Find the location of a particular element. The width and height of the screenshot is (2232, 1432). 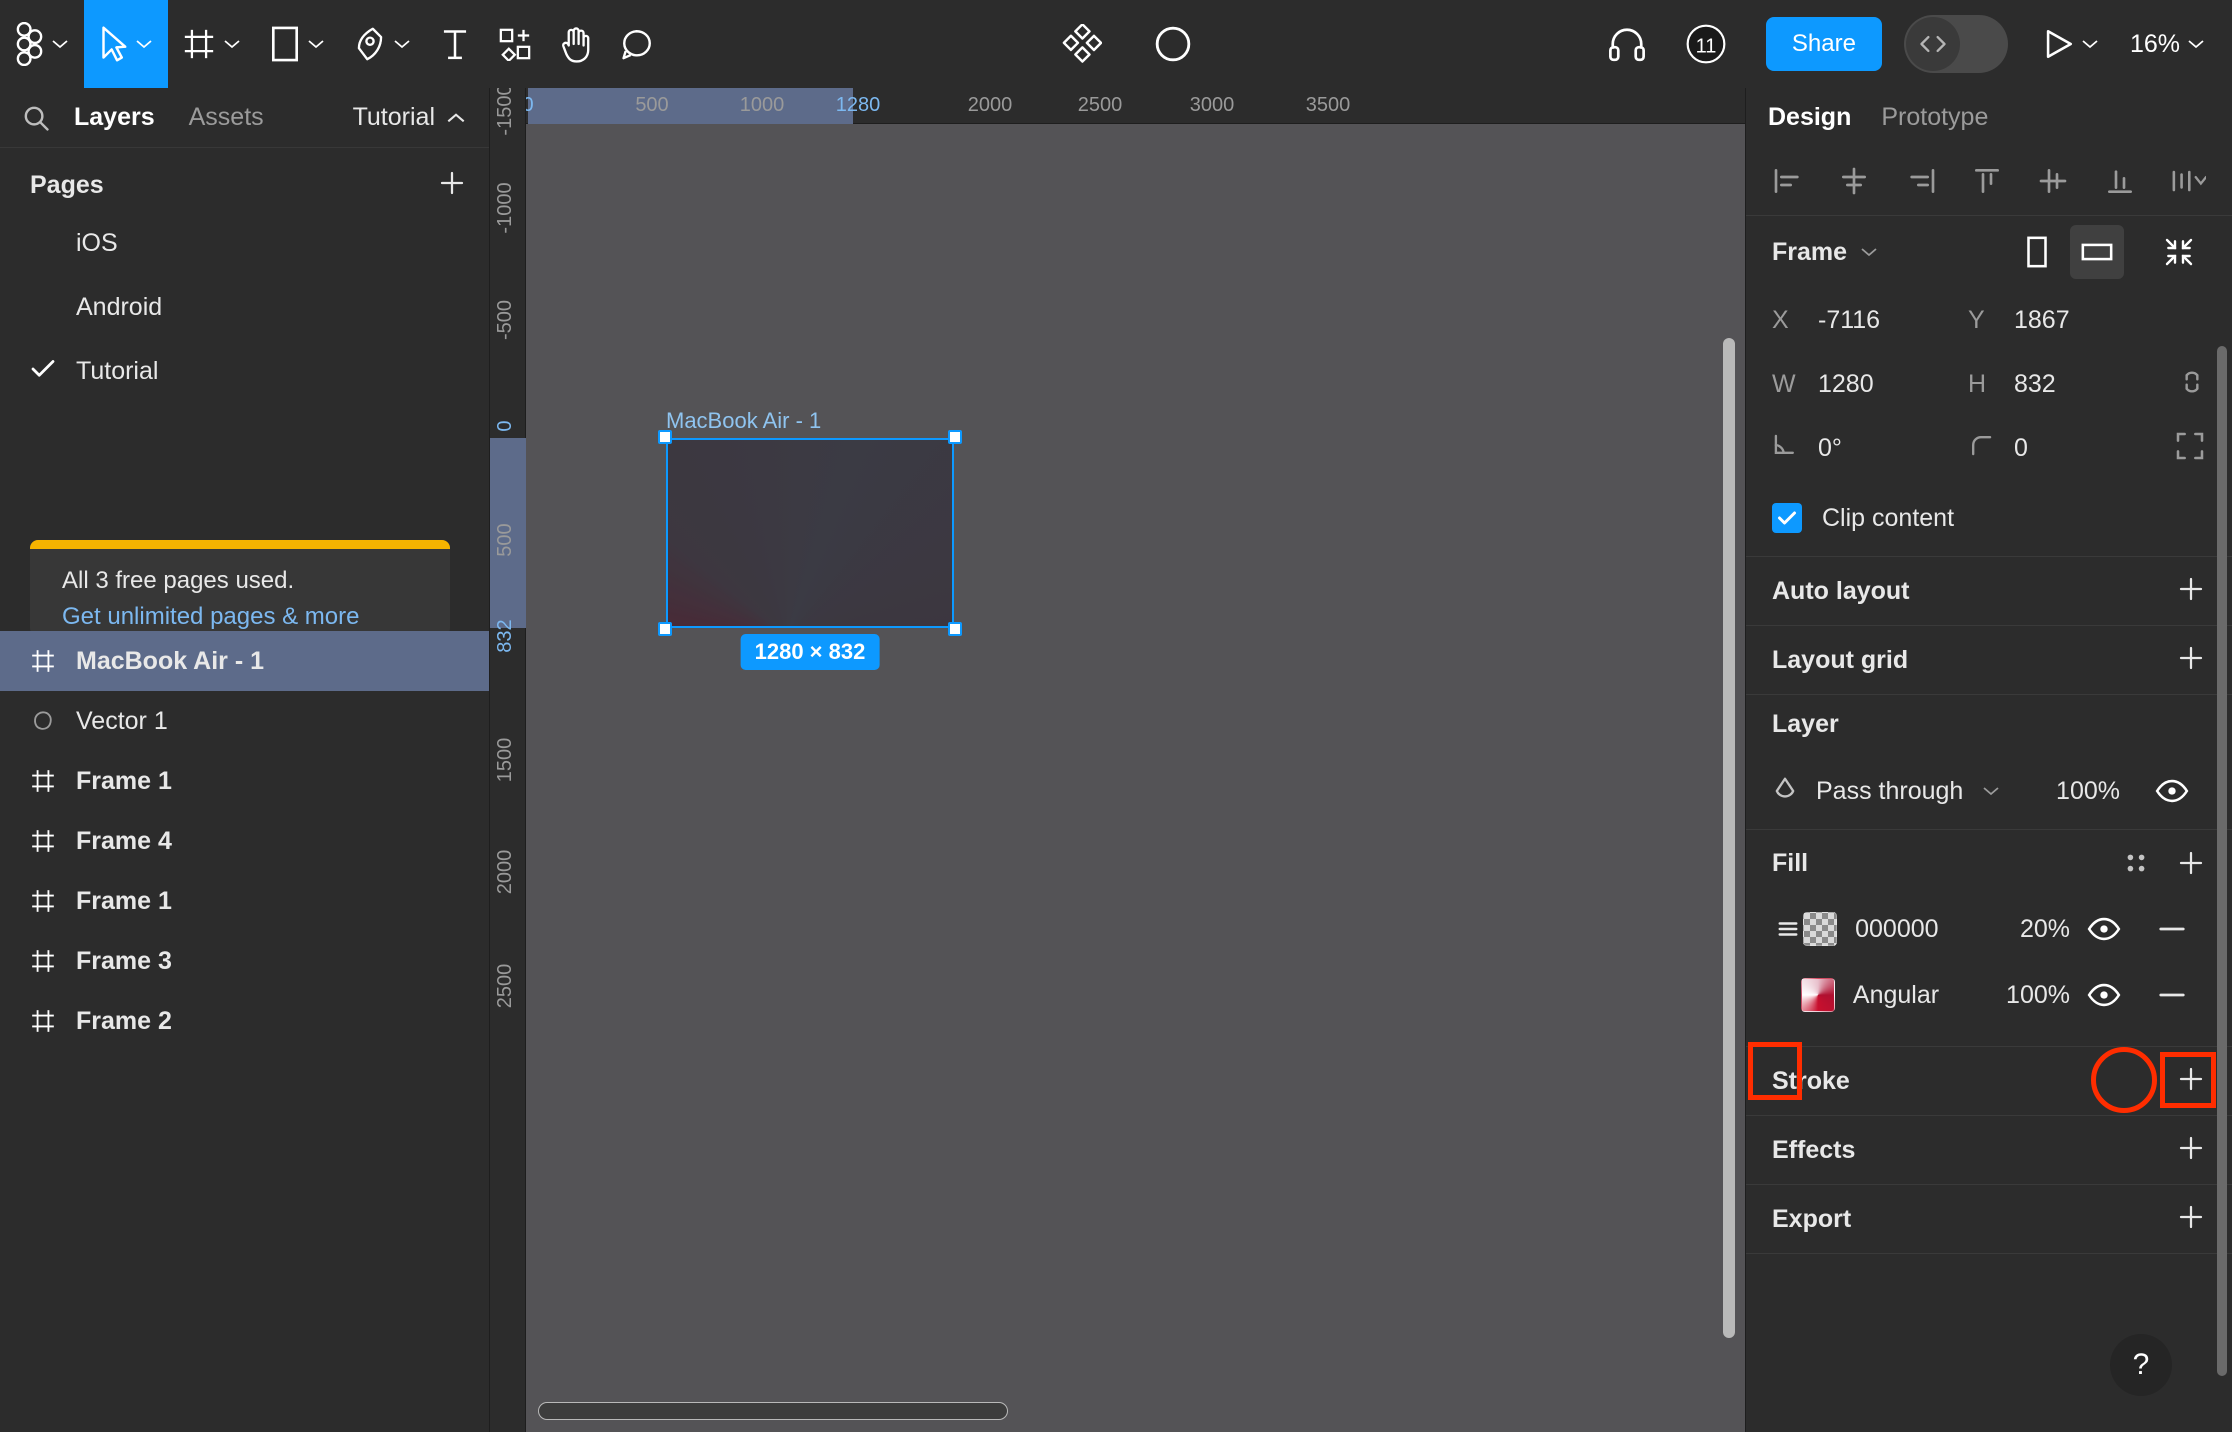

page-item-android: Android is located at coordinates (244, 307).